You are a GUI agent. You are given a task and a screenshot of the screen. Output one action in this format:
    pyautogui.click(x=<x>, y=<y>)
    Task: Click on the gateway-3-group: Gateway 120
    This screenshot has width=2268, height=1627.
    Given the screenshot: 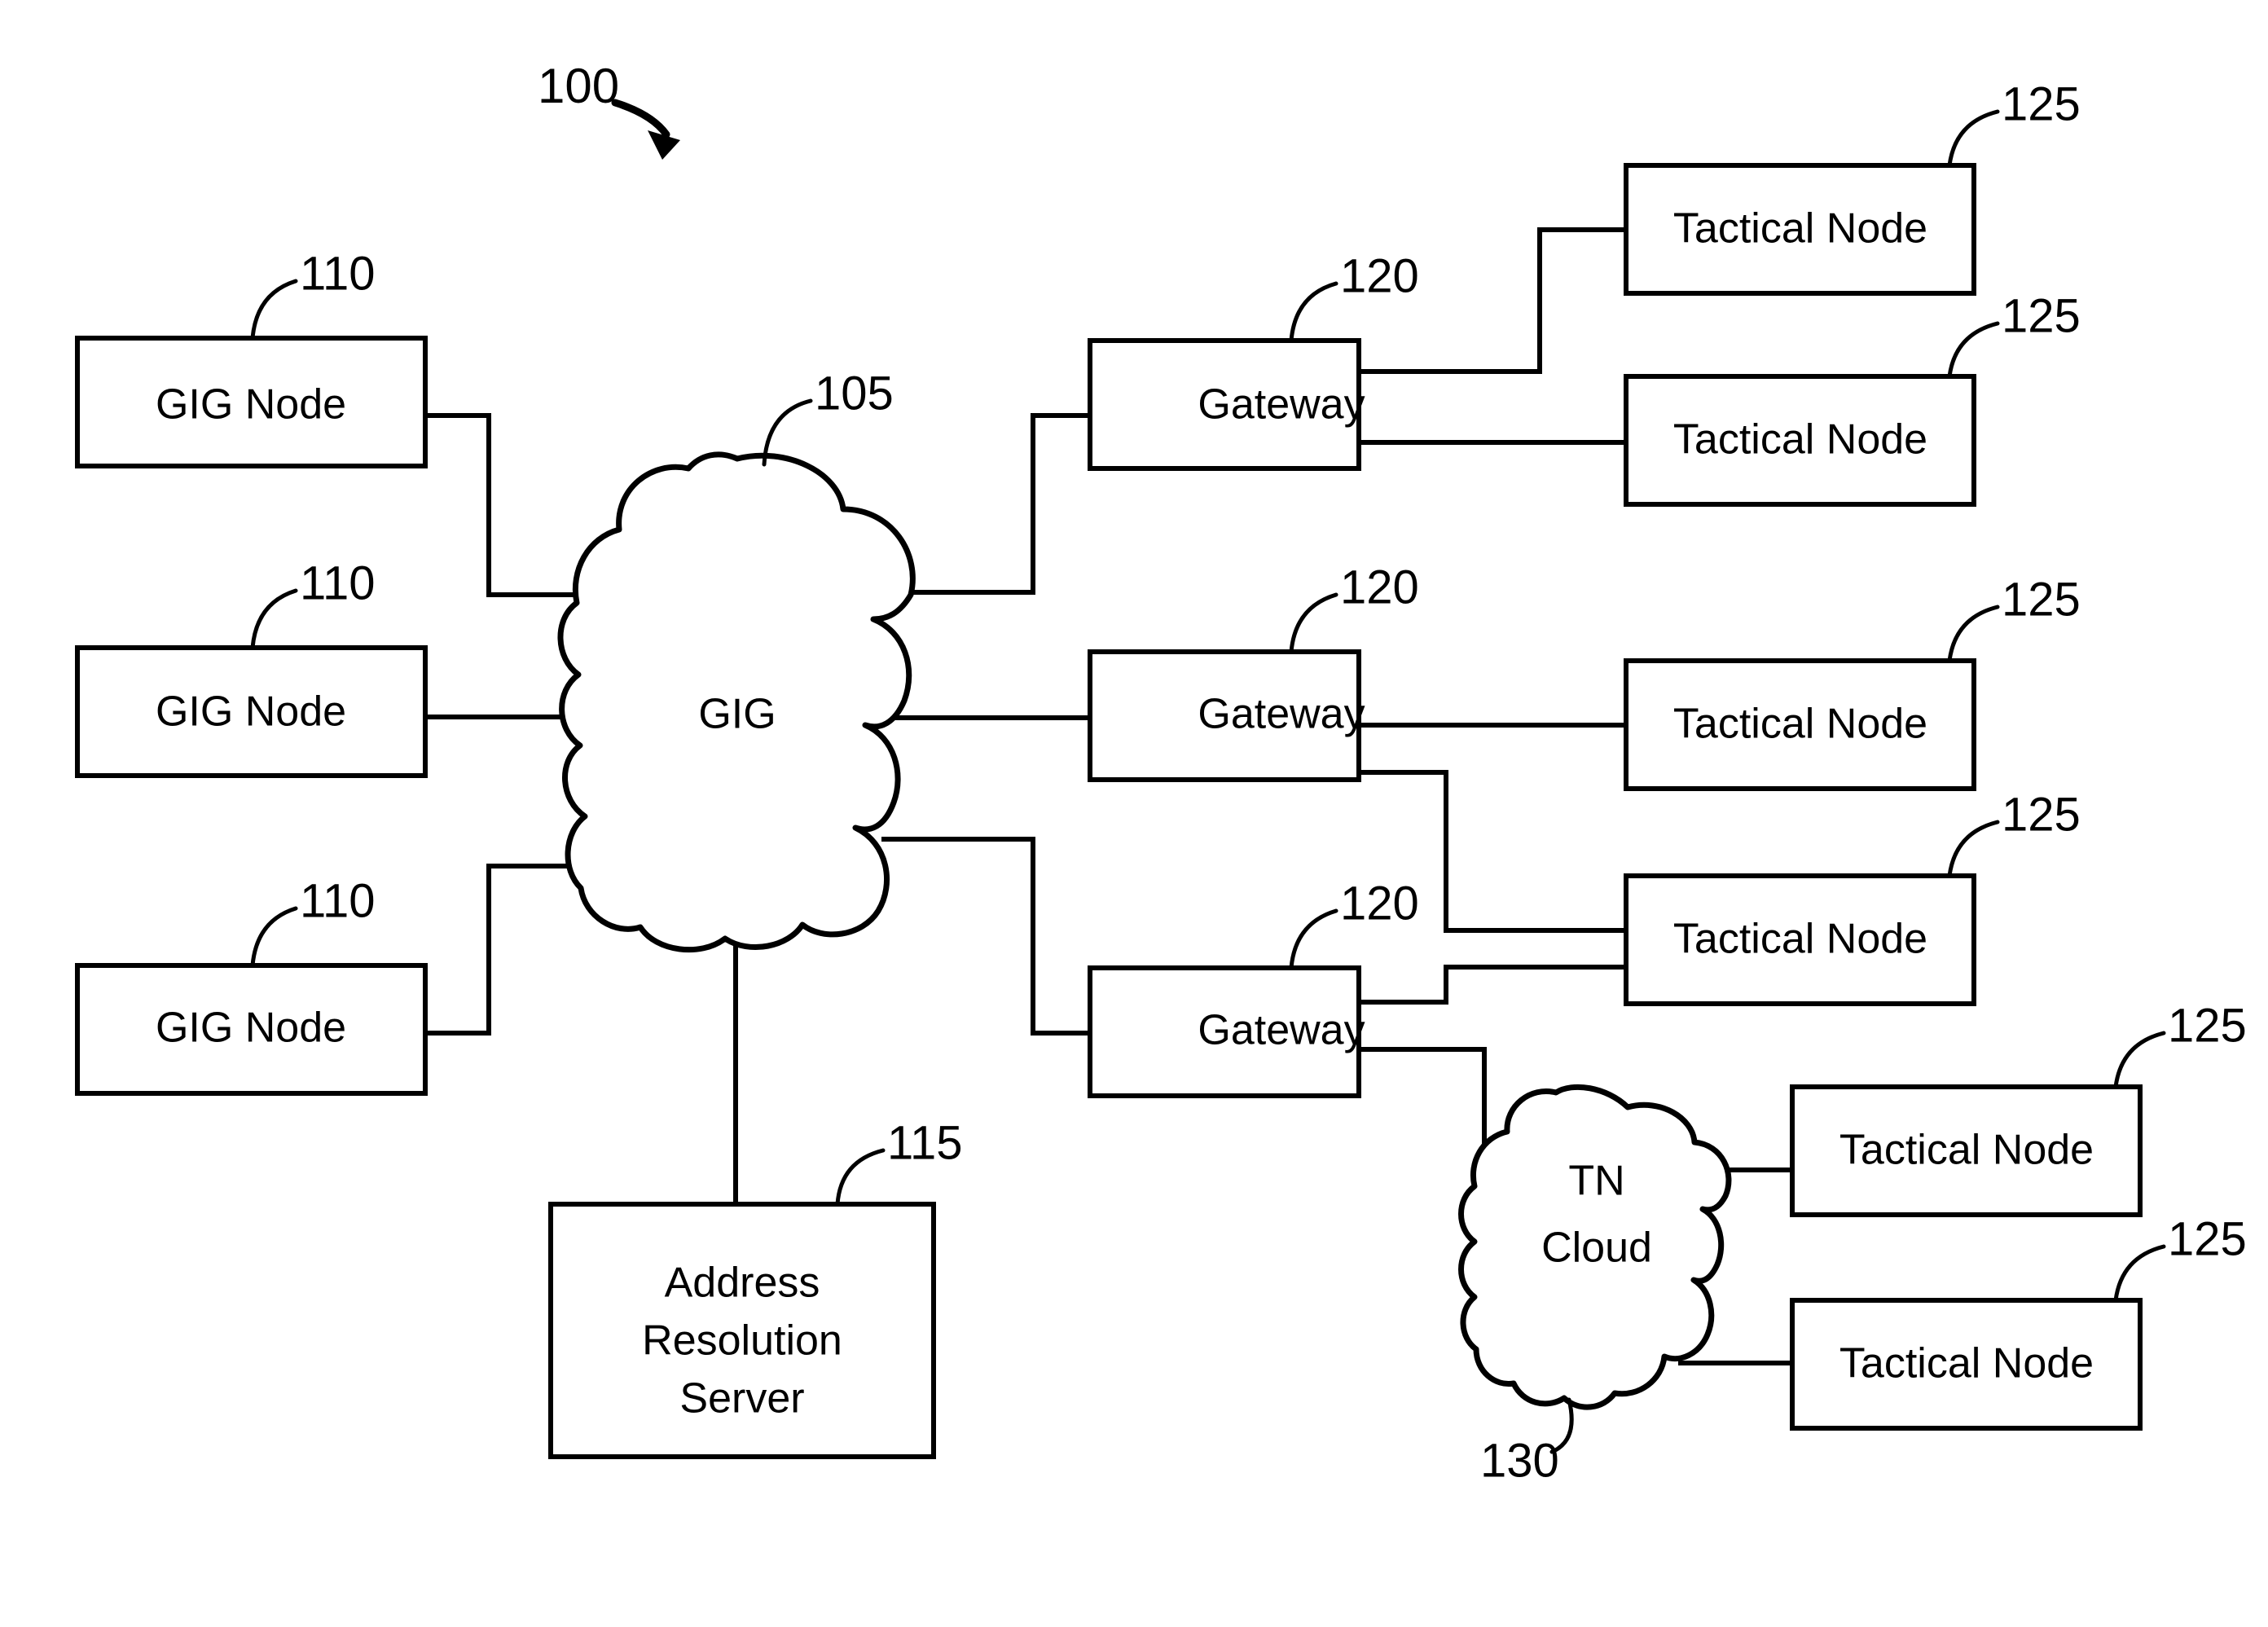 What is the action you would take?
    pyautogui.click(x=1253, y=988)
    